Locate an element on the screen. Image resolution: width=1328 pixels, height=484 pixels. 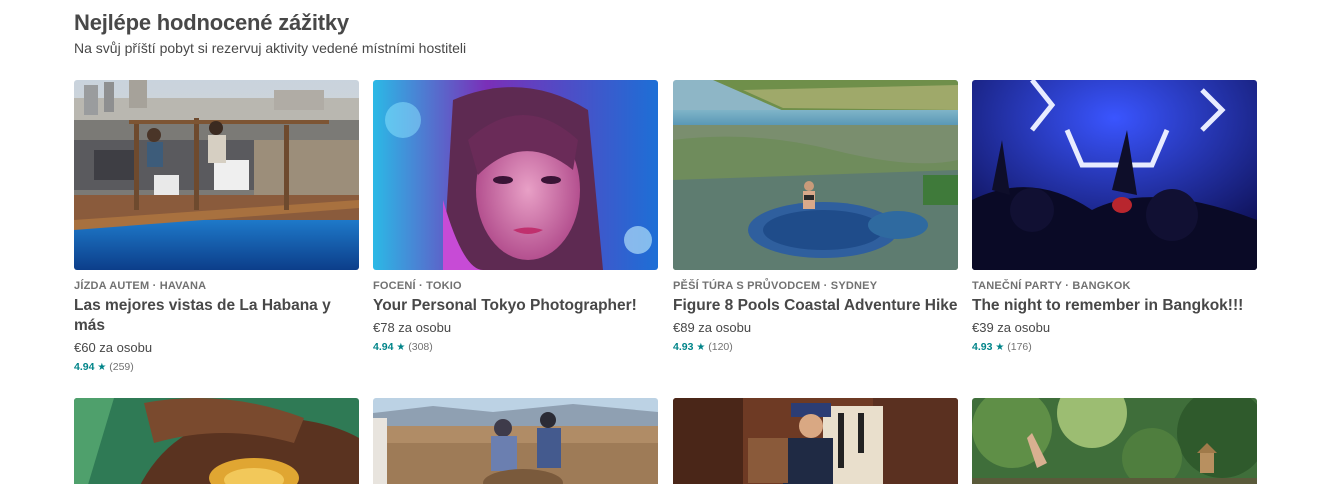
sydney-rockpool-image is located at coordinates (815, 175).